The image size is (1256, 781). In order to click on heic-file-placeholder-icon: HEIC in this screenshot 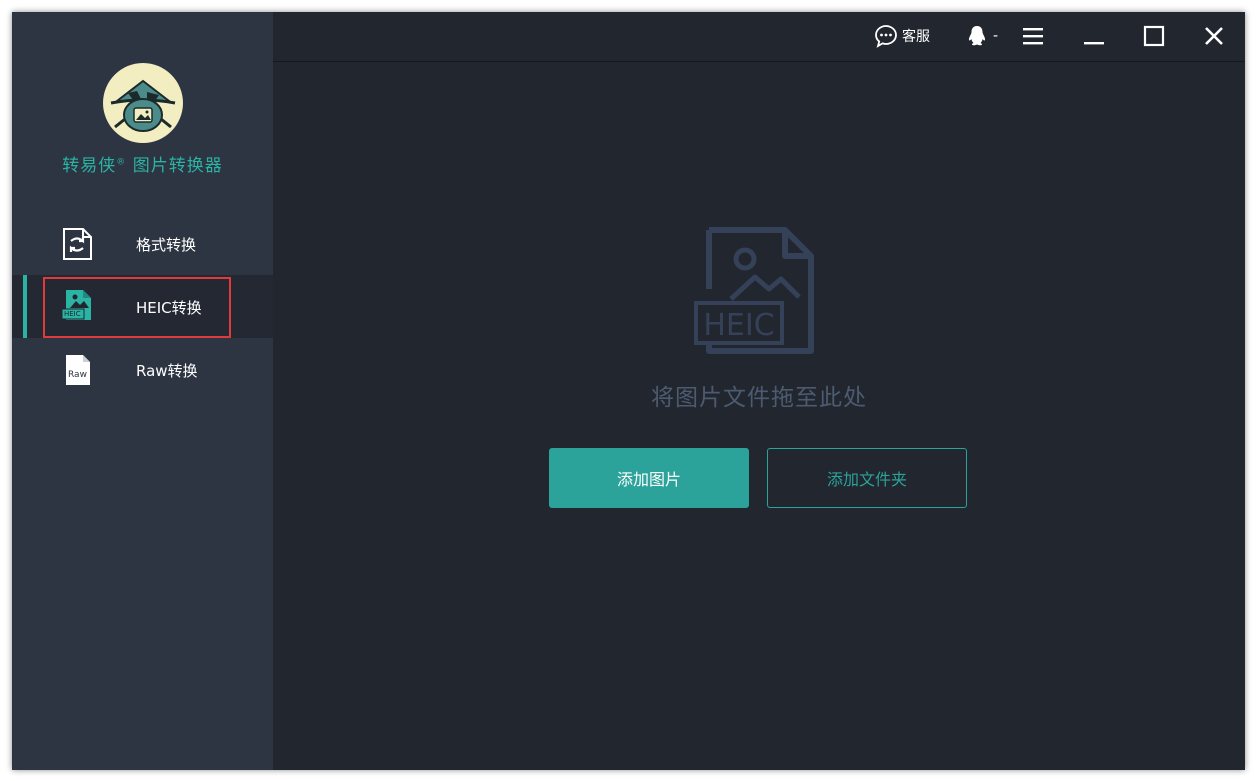, I will do `click(755, 291)`.